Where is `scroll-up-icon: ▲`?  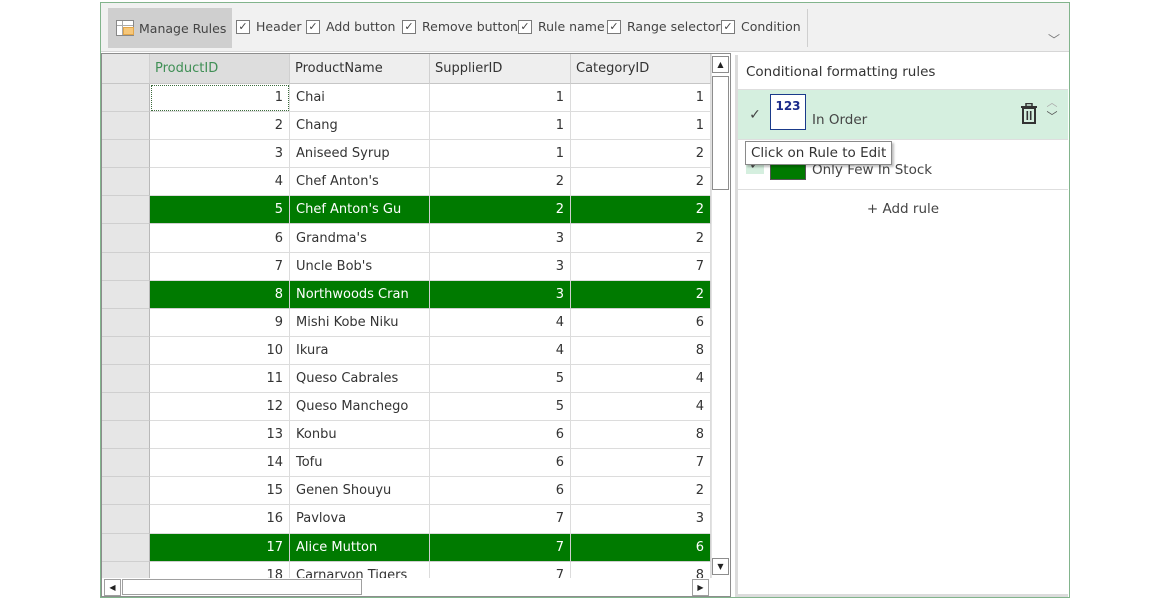 scroll-up-icon: ▲ is located at coordinates (720, 64).